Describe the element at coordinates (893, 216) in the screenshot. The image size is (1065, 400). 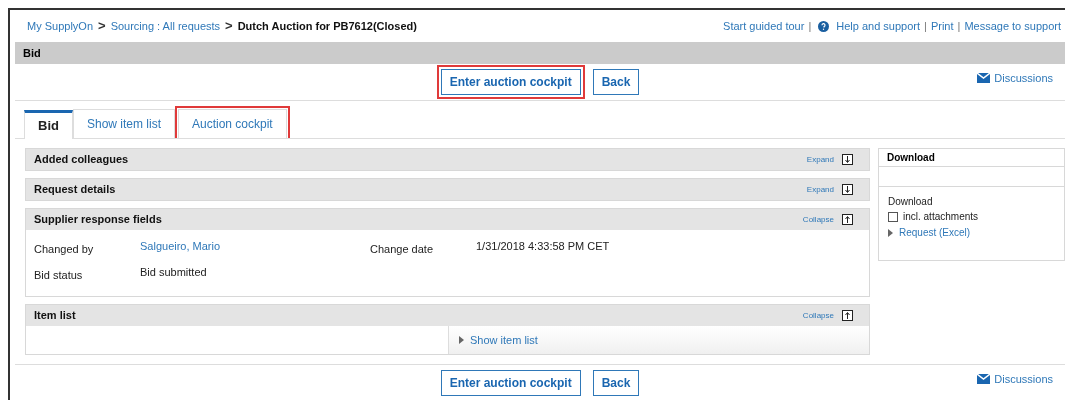
I see `checkbox` at that location.